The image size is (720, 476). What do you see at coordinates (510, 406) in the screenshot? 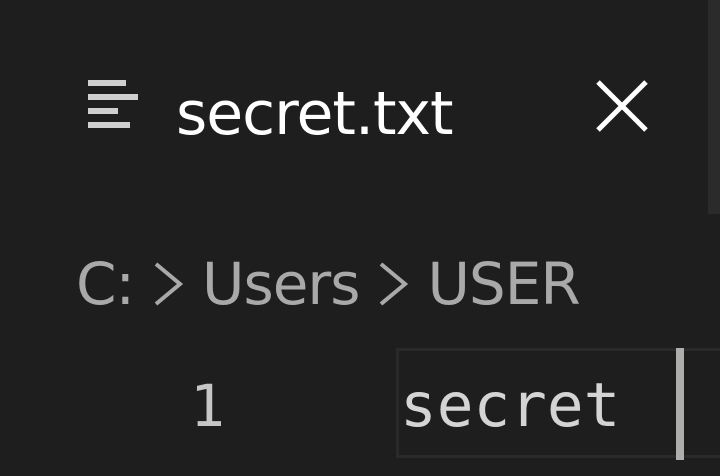
I see `code-line: secret` at bounding box center [510, 406].